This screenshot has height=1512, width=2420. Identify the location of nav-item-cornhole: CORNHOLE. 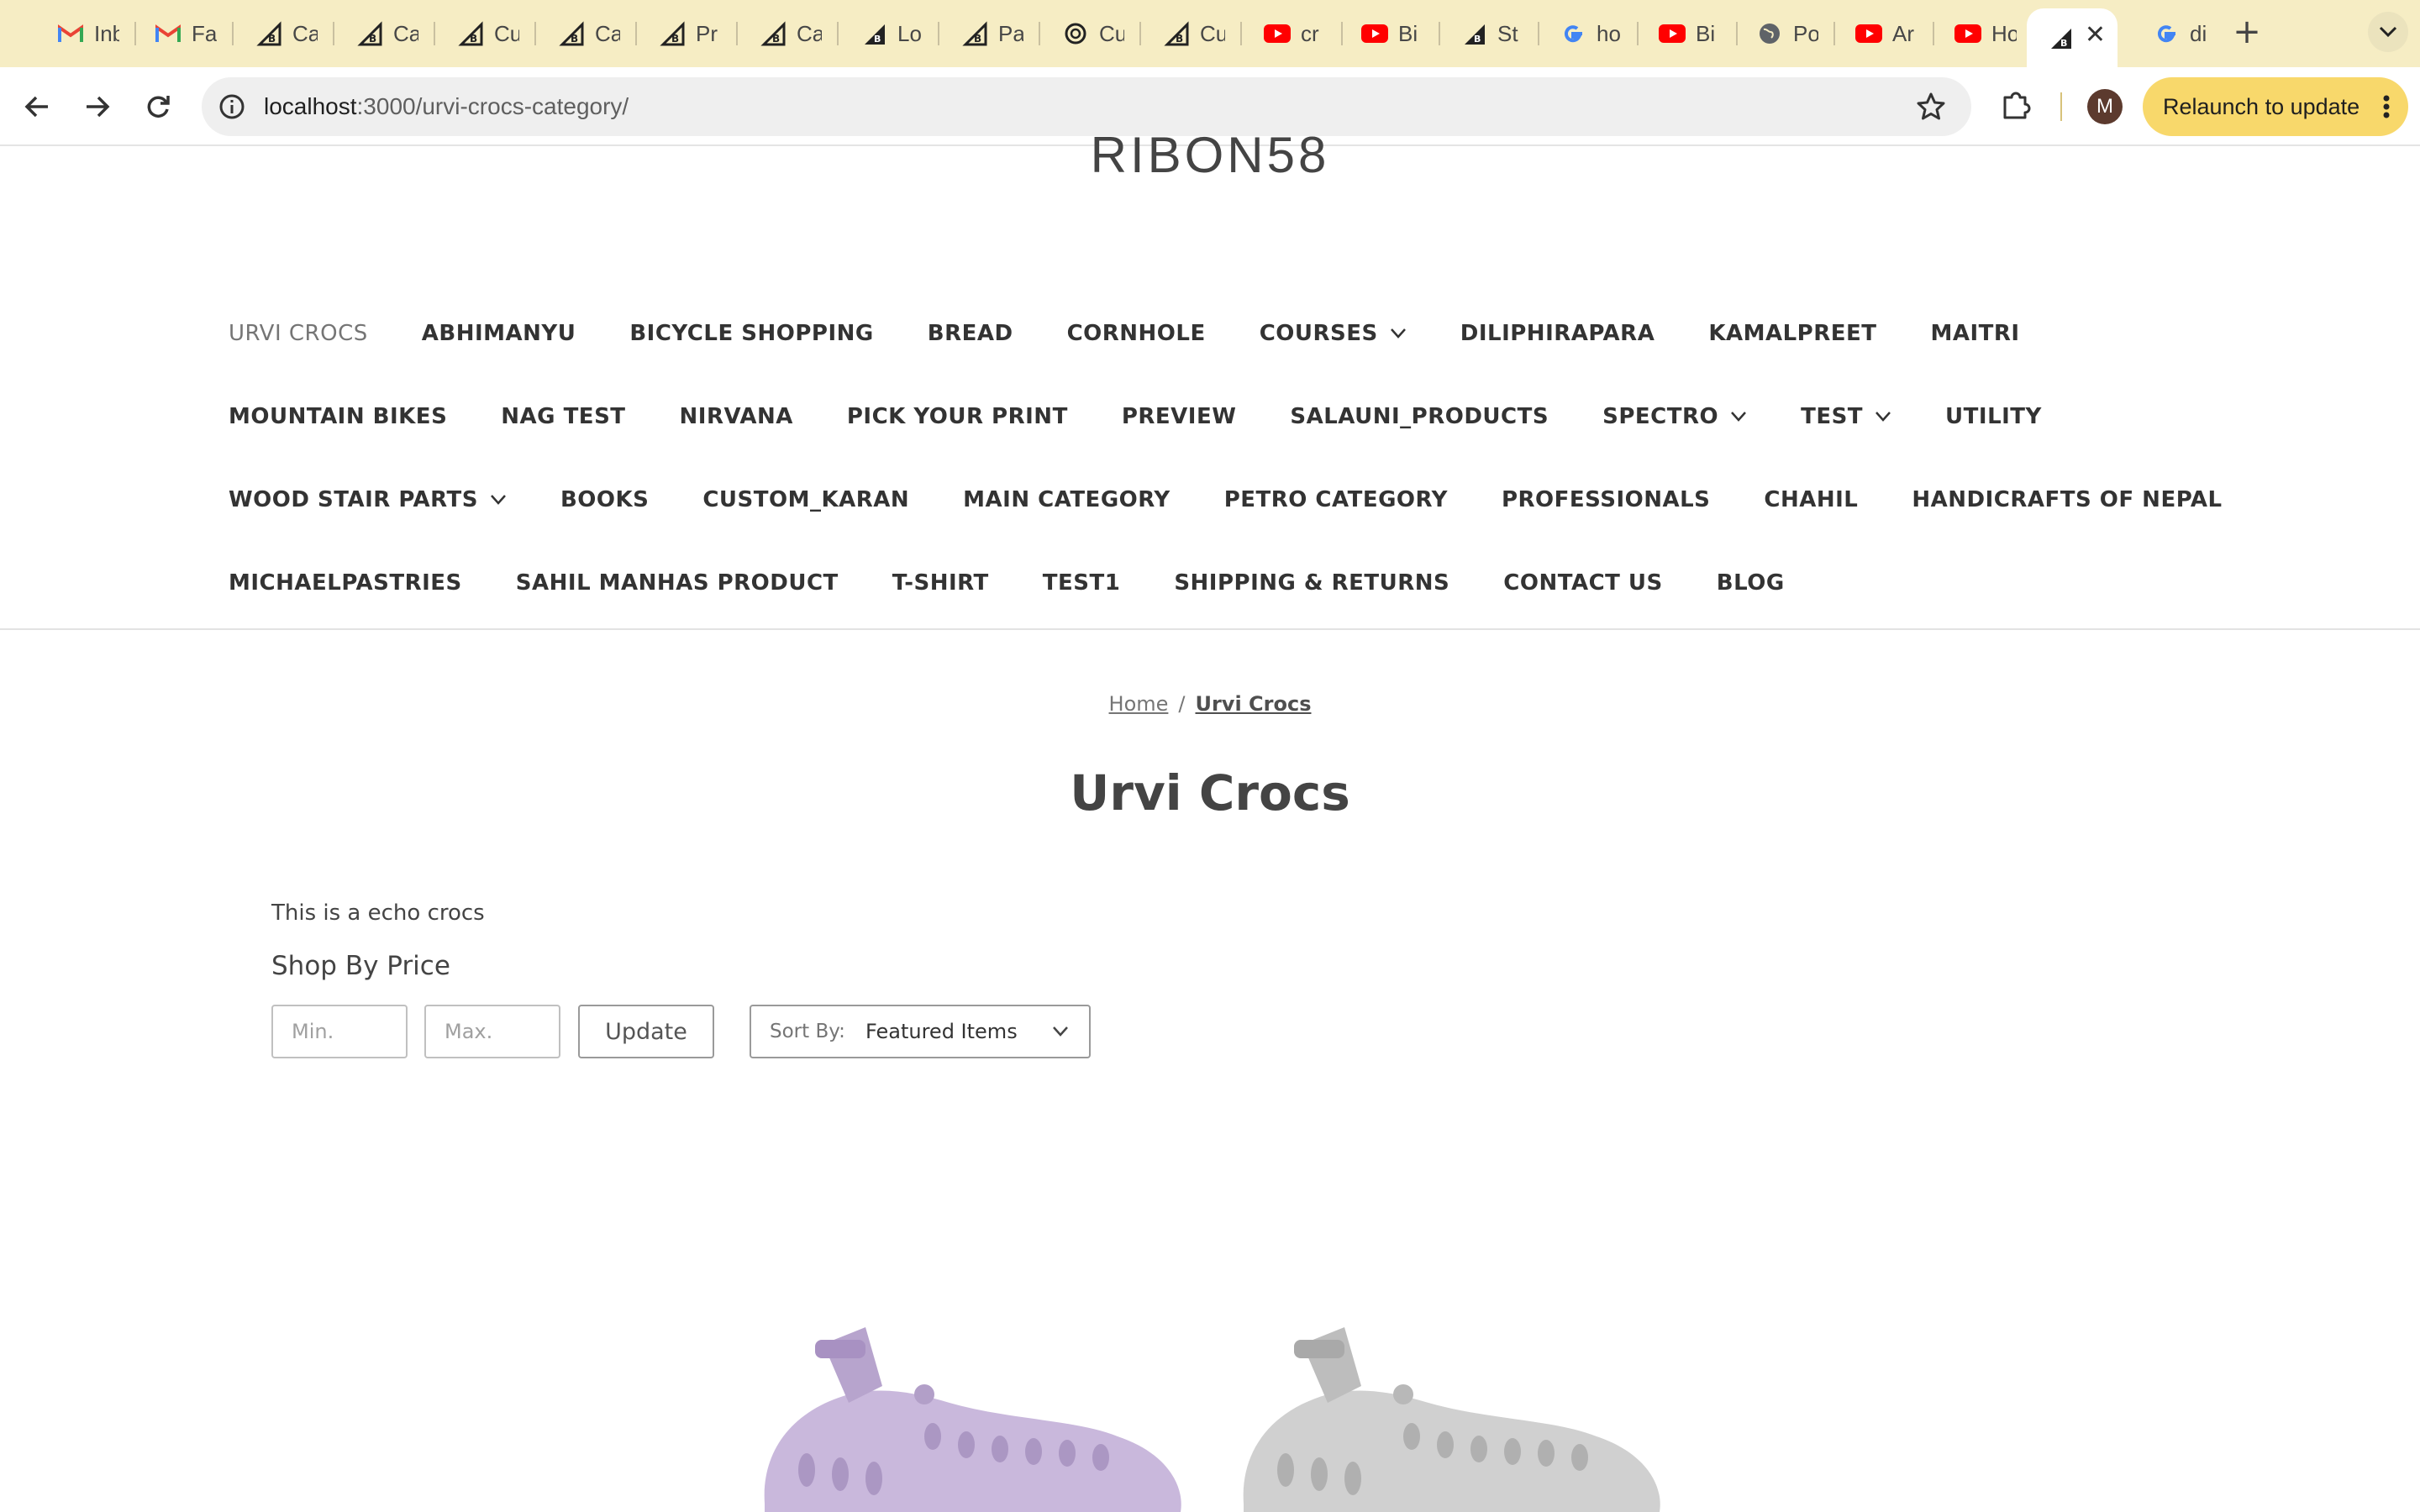
(1136, 333).